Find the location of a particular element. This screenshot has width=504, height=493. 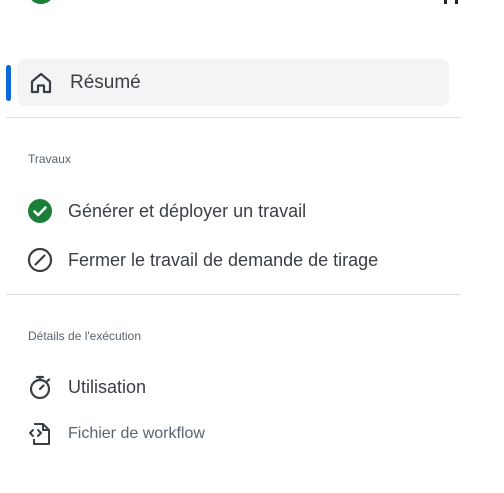

file-code-icon is located at coordinates (40, 434).